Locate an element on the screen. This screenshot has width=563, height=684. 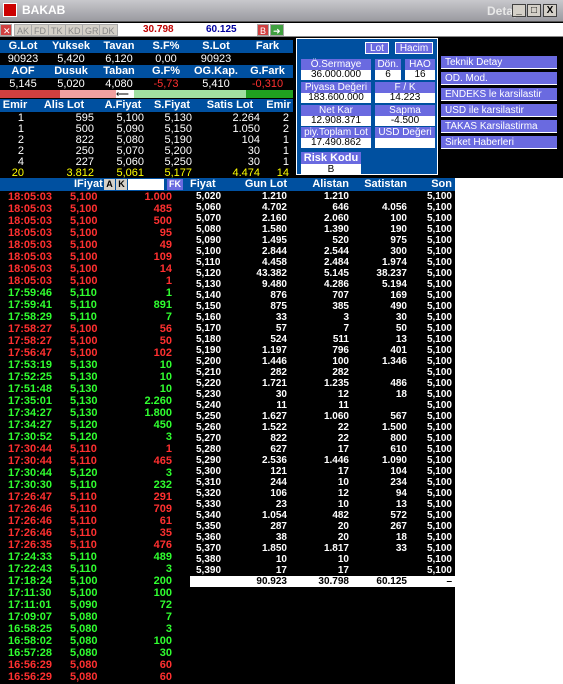
trades-fiyat-header: IFiyat is located at coordinates (88, 184).